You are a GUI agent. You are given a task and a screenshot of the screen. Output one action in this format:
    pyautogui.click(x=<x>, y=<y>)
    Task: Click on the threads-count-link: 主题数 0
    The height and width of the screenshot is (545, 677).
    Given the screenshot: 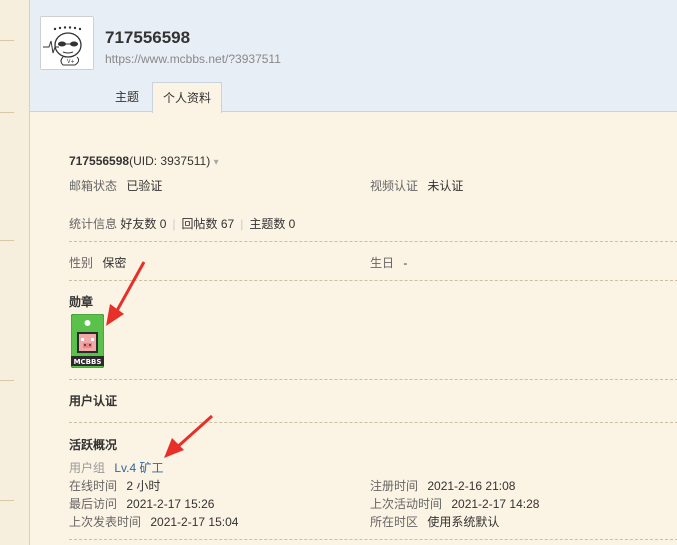 What is the action you would take?
    pyautogui.click(x=272, y=224)
    